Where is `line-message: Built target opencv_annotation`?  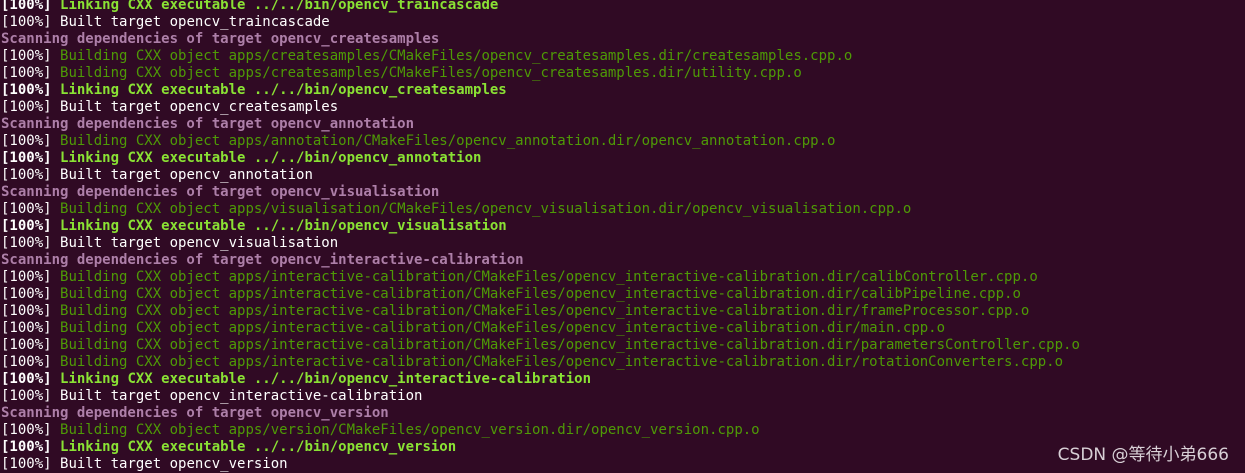 line-message: Built target opencv_annotation is located at coordinates (186, 175).